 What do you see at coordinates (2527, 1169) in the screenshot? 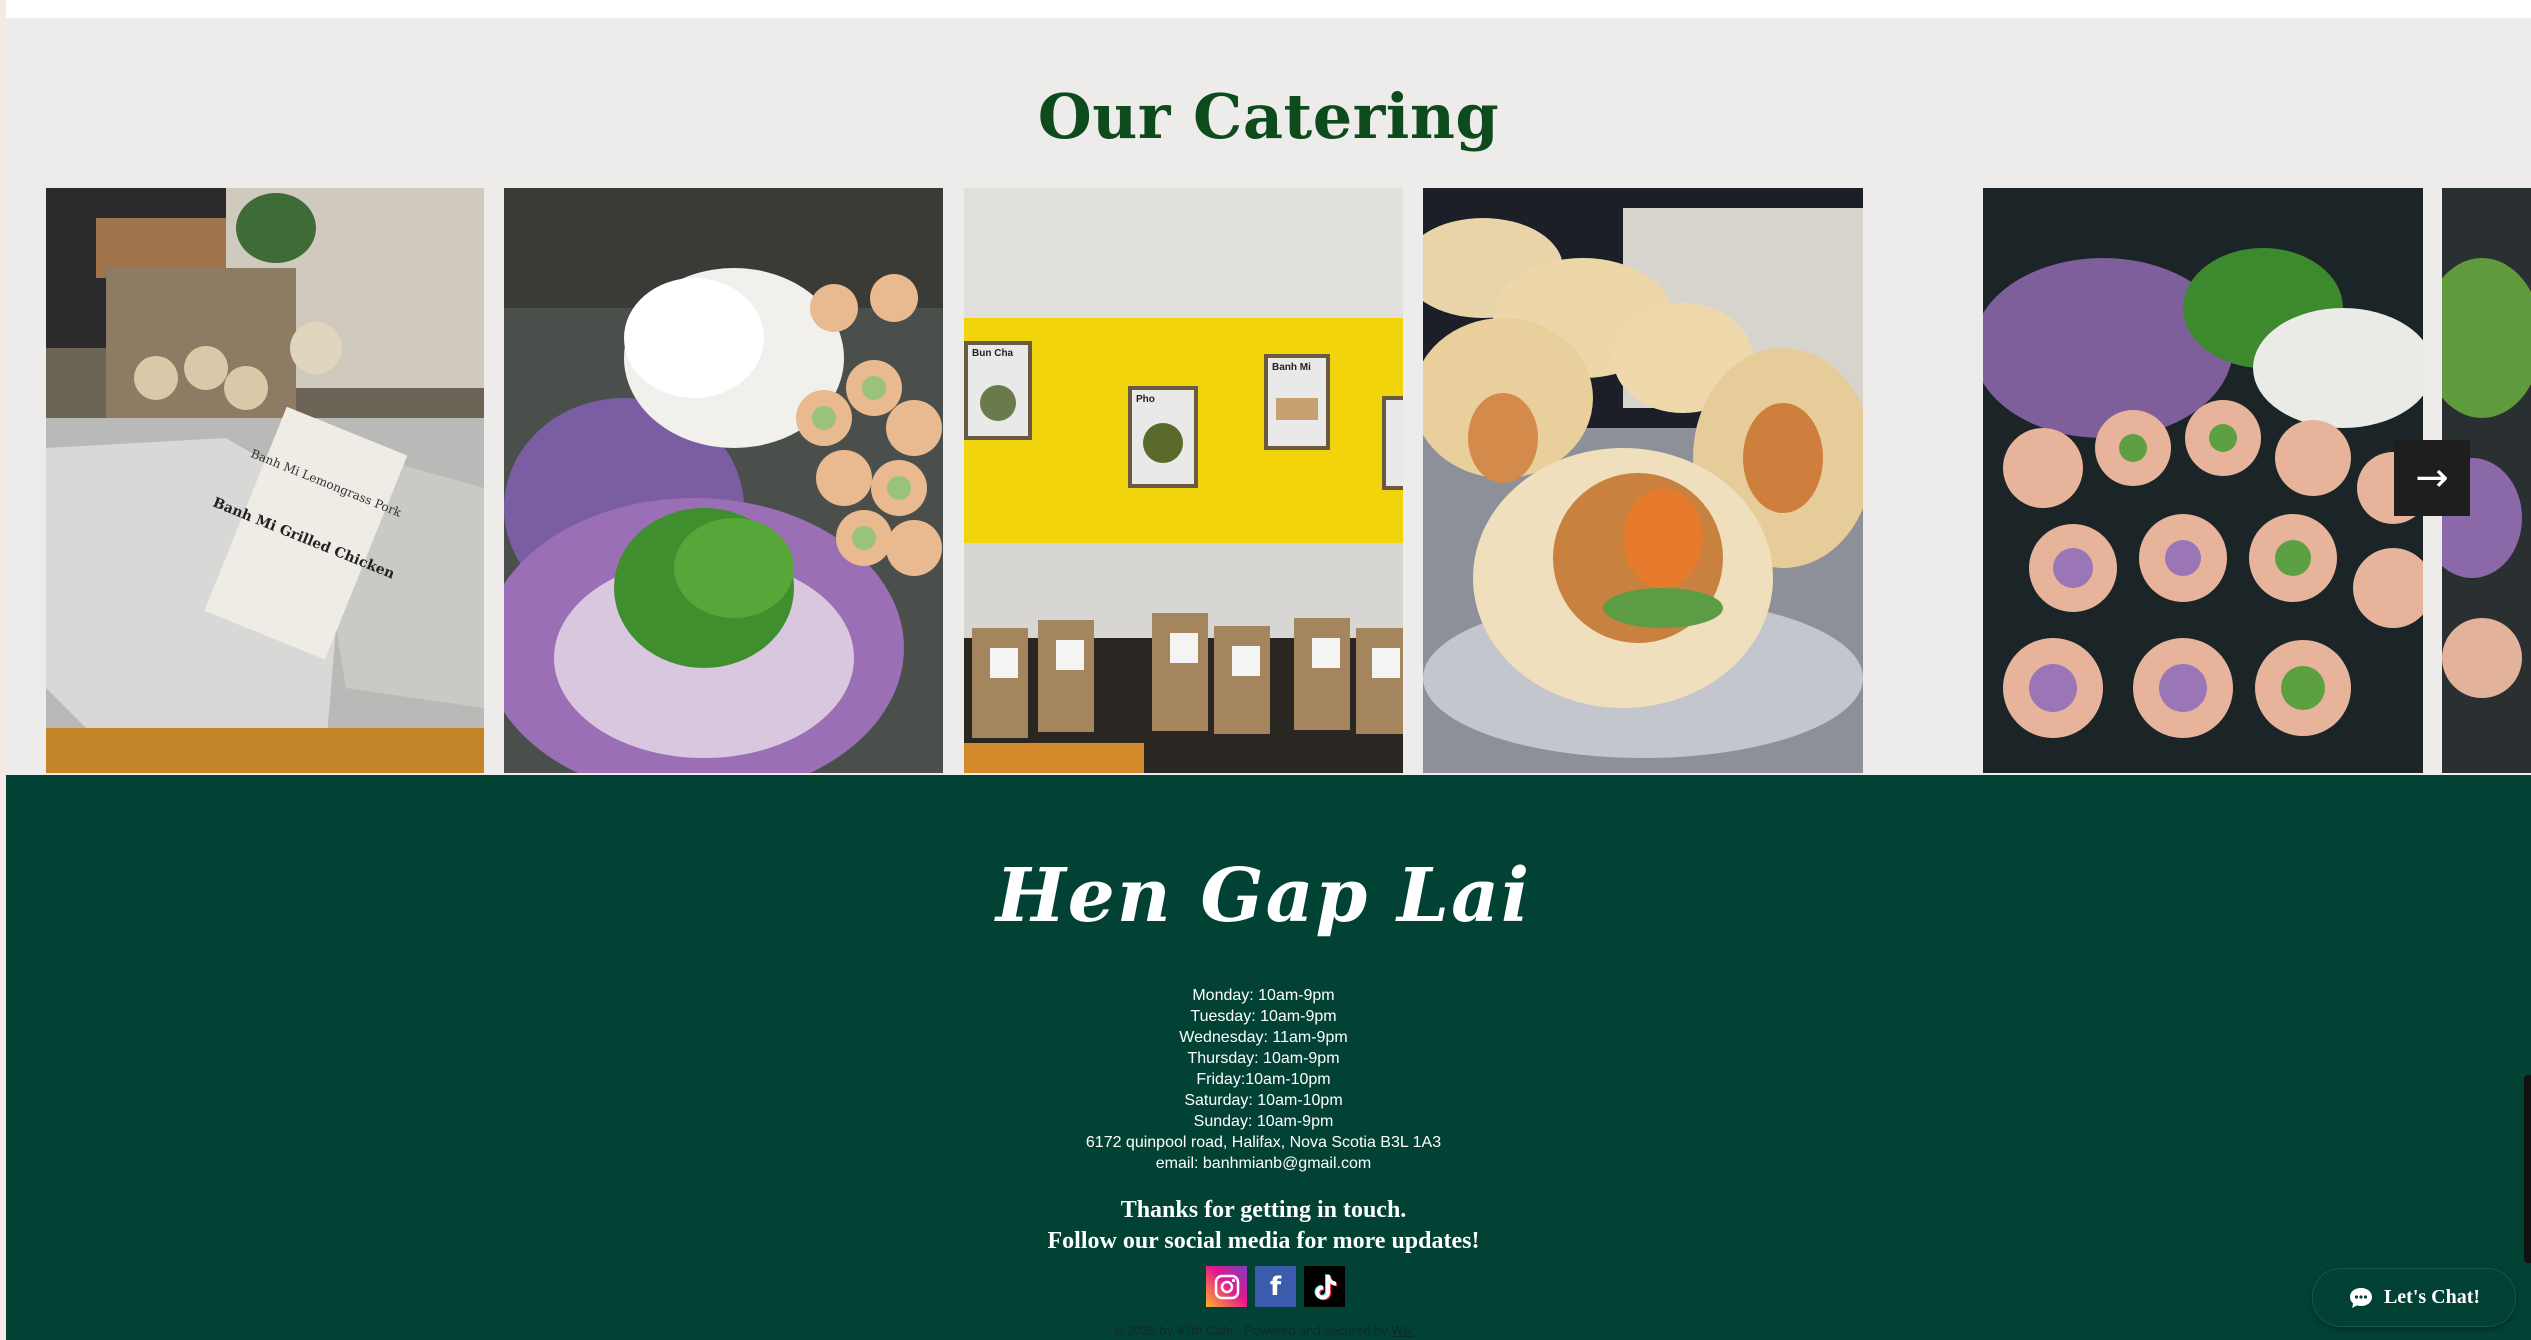
I see `side-widget-tab` at bounding box center [2527, 1169].